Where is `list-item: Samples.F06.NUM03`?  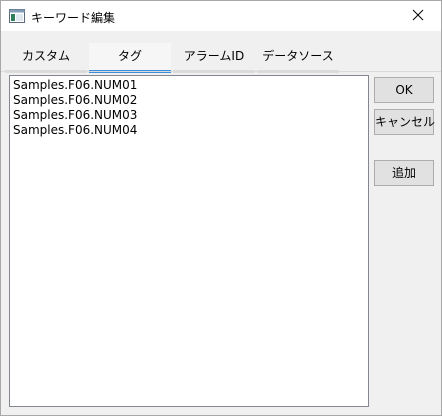 list-item: Samples.F06.NUM03 is located at coordinates (189, 115).